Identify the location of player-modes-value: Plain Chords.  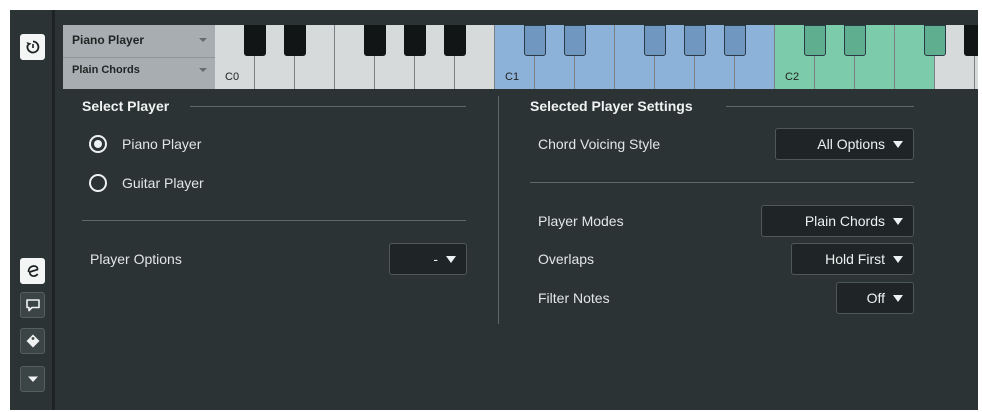
(844, 221).